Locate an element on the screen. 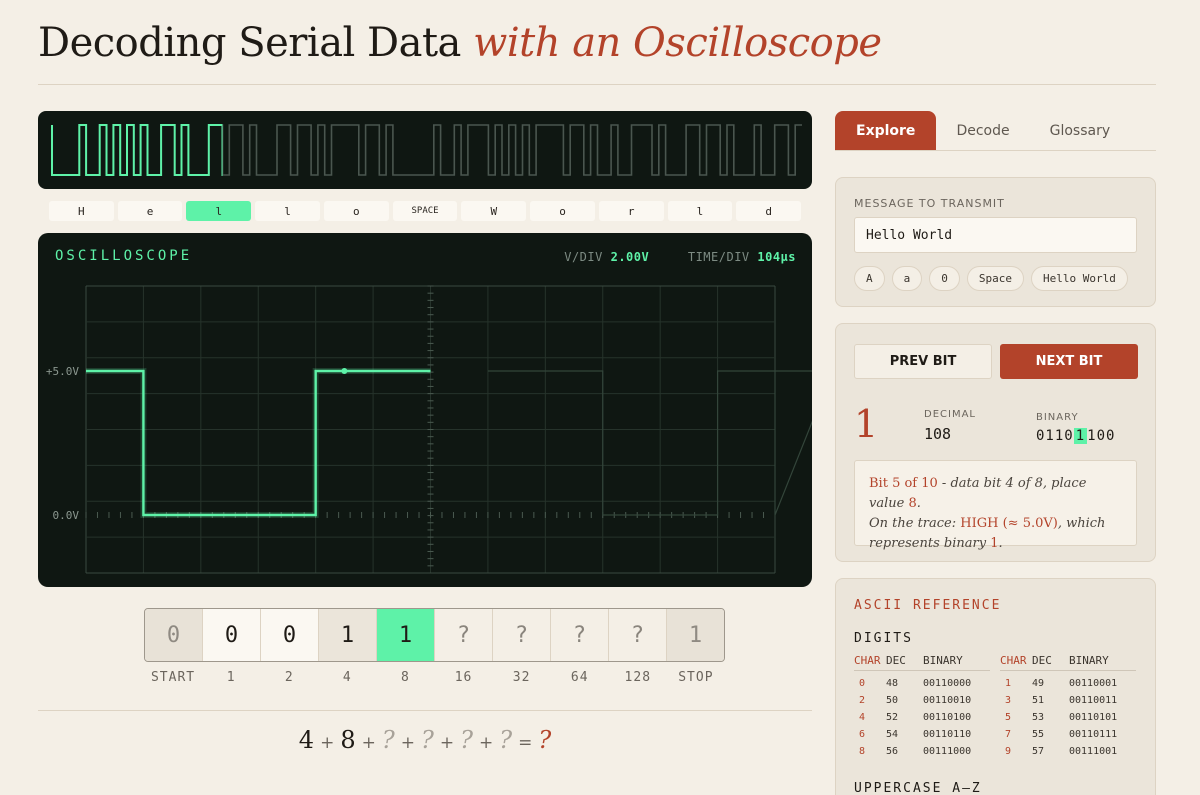 The height and width of the screenshot is (795, 1200). ascii-cell: 1 is located at coordinates (1008, 683).